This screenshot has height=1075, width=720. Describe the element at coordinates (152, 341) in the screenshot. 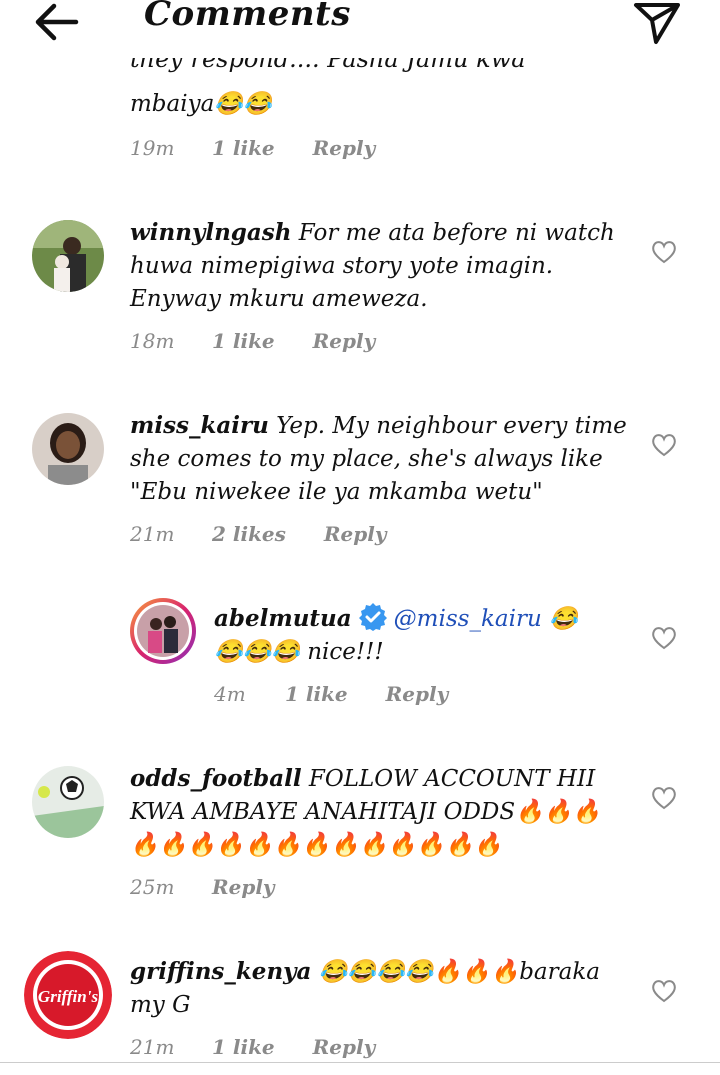

I see `comment-time: 18m` at that location.